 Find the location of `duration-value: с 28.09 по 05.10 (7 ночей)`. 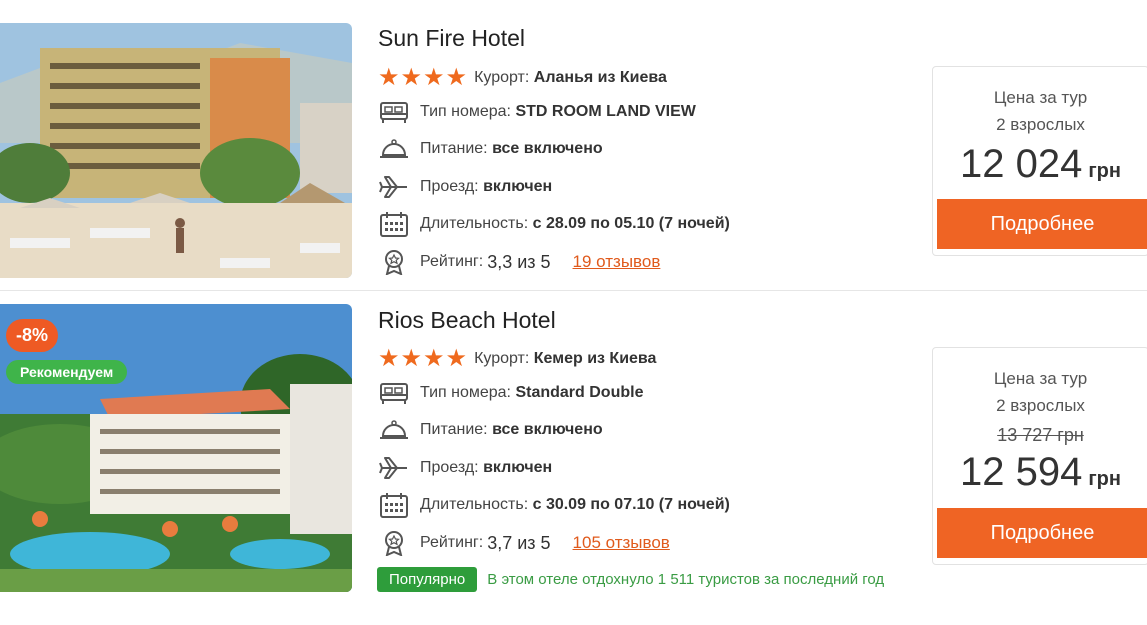

duration-value: с 28.09 по 05.10 (7 ночей) is located at coordinates (631, 223).